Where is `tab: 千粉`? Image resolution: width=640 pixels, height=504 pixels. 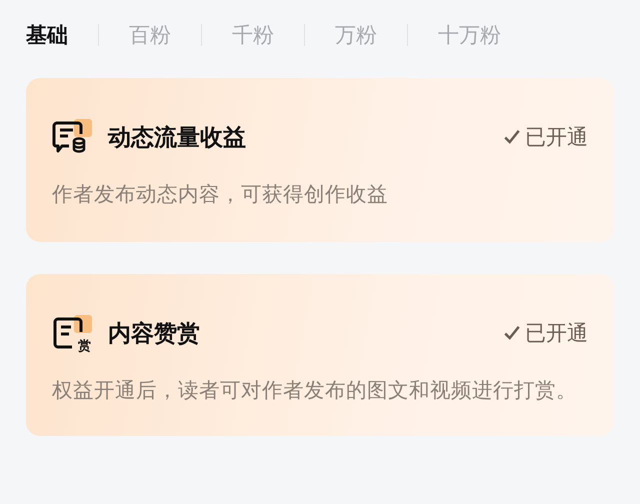
tab: 千粉 is located at coordinates (253, 35).